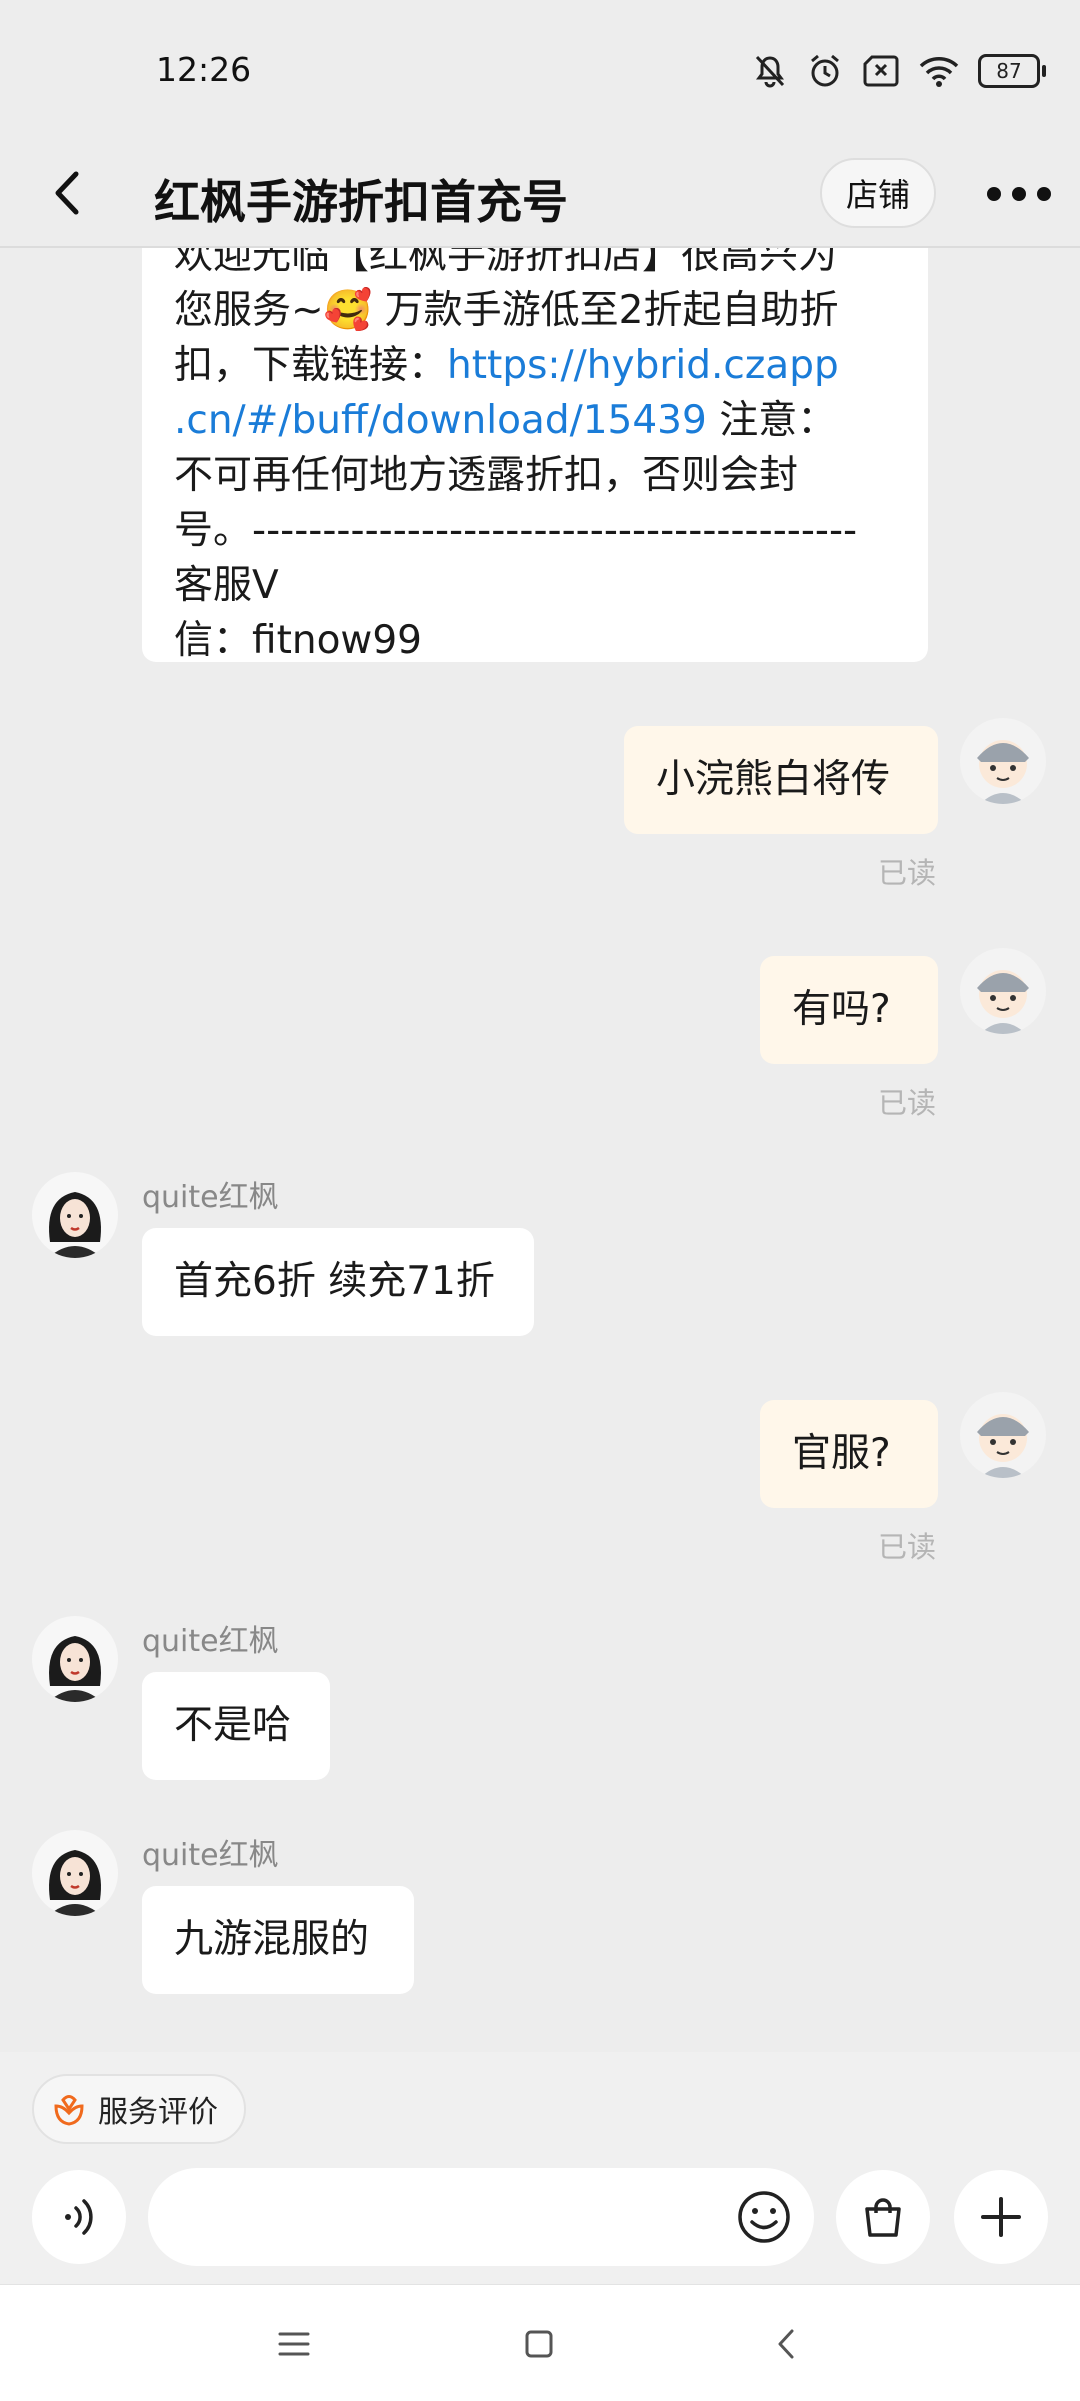 This screenshot has height=2401, width=1080. I want to click on shopping-bag-icon, so click(883, 2217).